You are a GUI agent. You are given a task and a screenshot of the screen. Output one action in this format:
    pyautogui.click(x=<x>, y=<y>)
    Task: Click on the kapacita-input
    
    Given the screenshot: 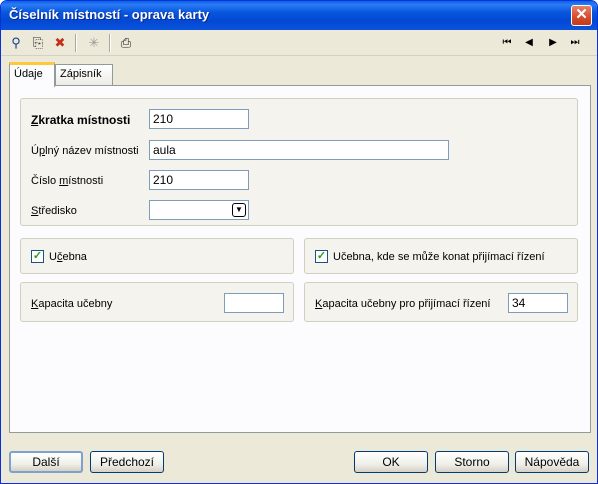 What is the action you would take?
    pyautogui.click(x=254, y=303)
    